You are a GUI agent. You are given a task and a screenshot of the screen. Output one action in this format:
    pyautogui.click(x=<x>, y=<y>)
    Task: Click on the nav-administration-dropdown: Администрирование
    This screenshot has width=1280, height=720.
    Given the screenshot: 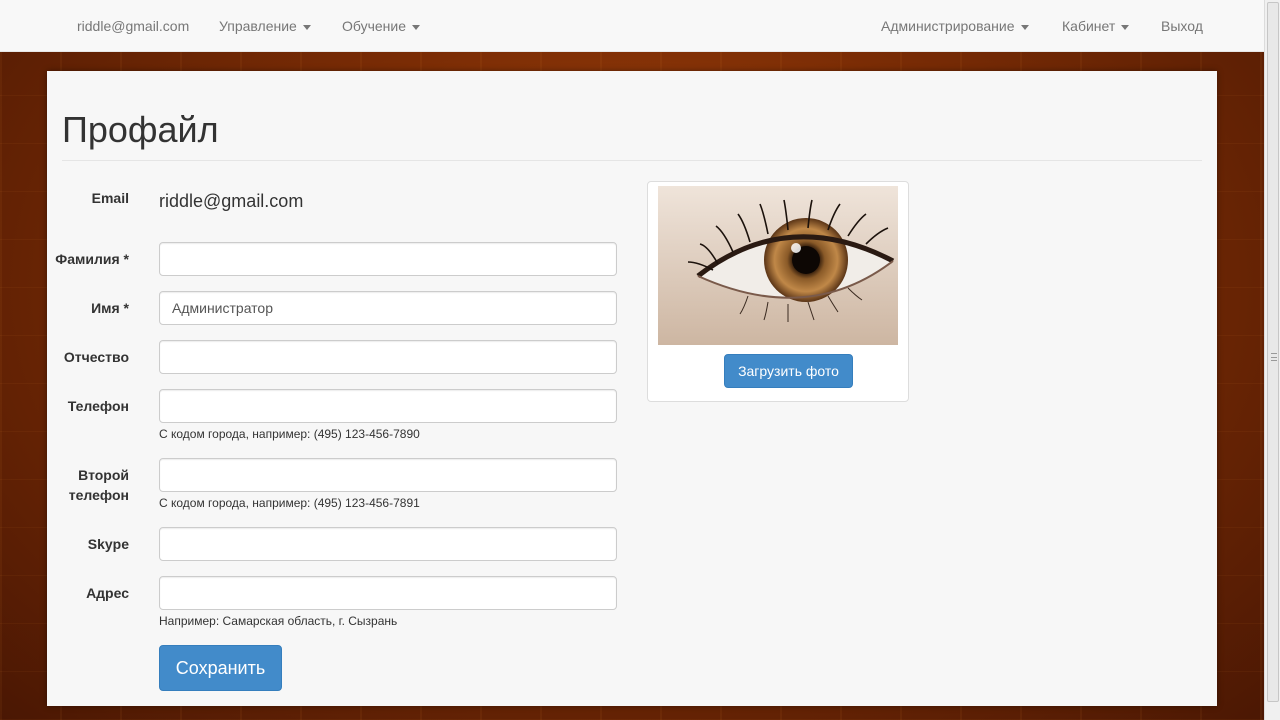 What is the action you would take?
    pyautogui.click(x=955, y=26)
    